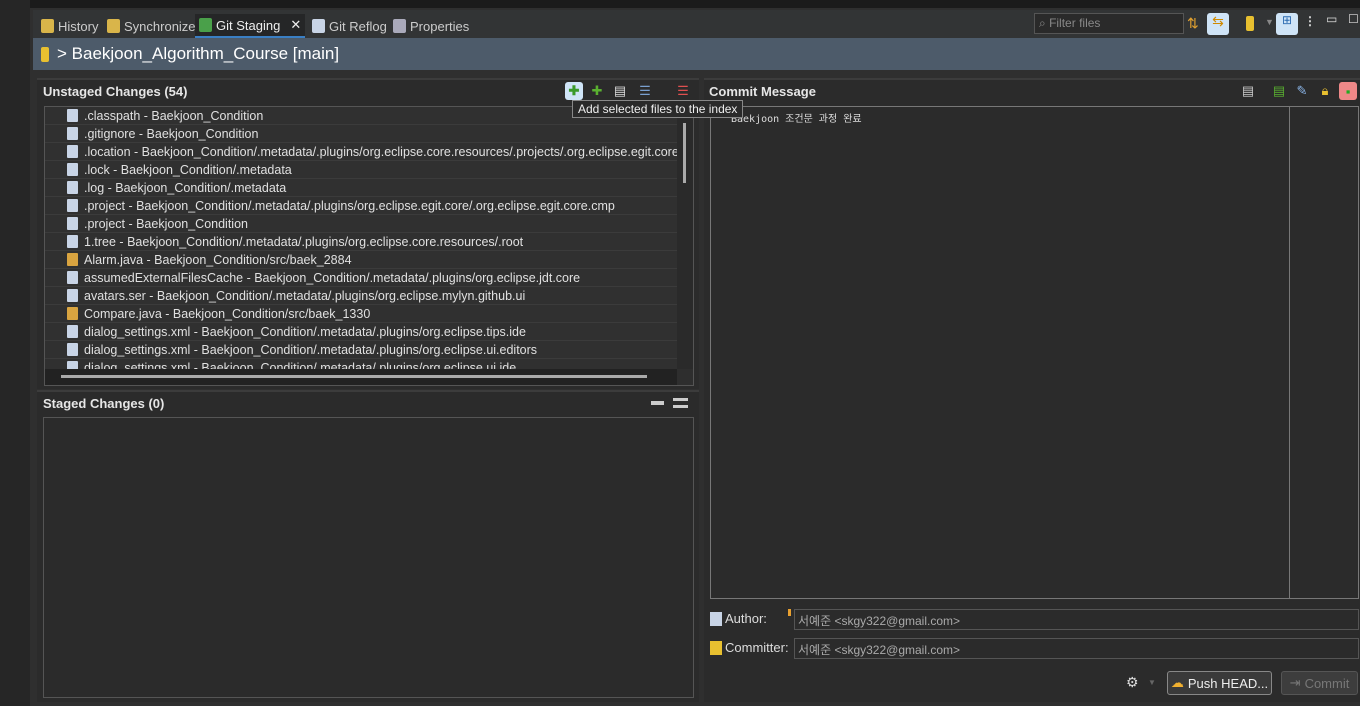  Describe the element at coordinates (188, 169) in the screenshot. I see `file-label: .lock - Baekjoon_Condition/.metadata` at that location.